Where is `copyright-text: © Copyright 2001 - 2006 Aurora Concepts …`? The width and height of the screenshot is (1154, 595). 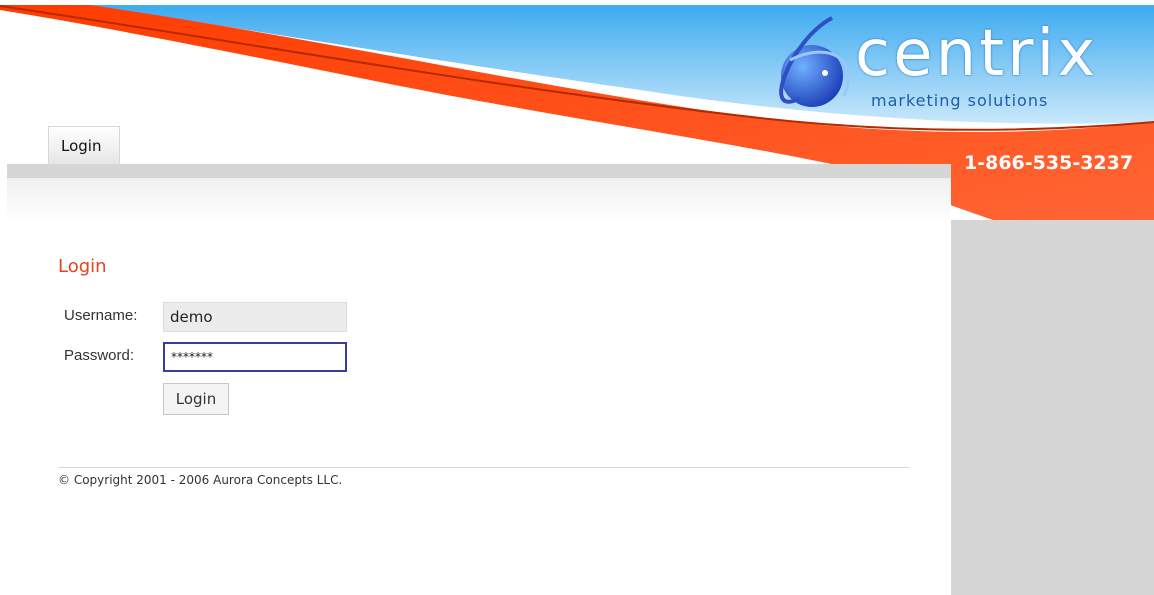 copyright-text: © Copyright 2001 - 2006 Aurora Concepts … is located at coordinates (200, 480).